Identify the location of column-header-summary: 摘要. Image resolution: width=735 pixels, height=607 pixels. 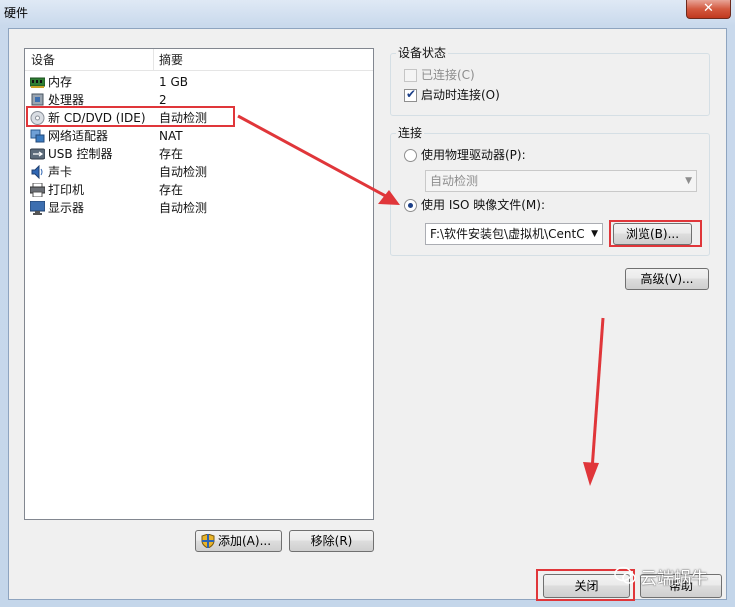
(168, 60).